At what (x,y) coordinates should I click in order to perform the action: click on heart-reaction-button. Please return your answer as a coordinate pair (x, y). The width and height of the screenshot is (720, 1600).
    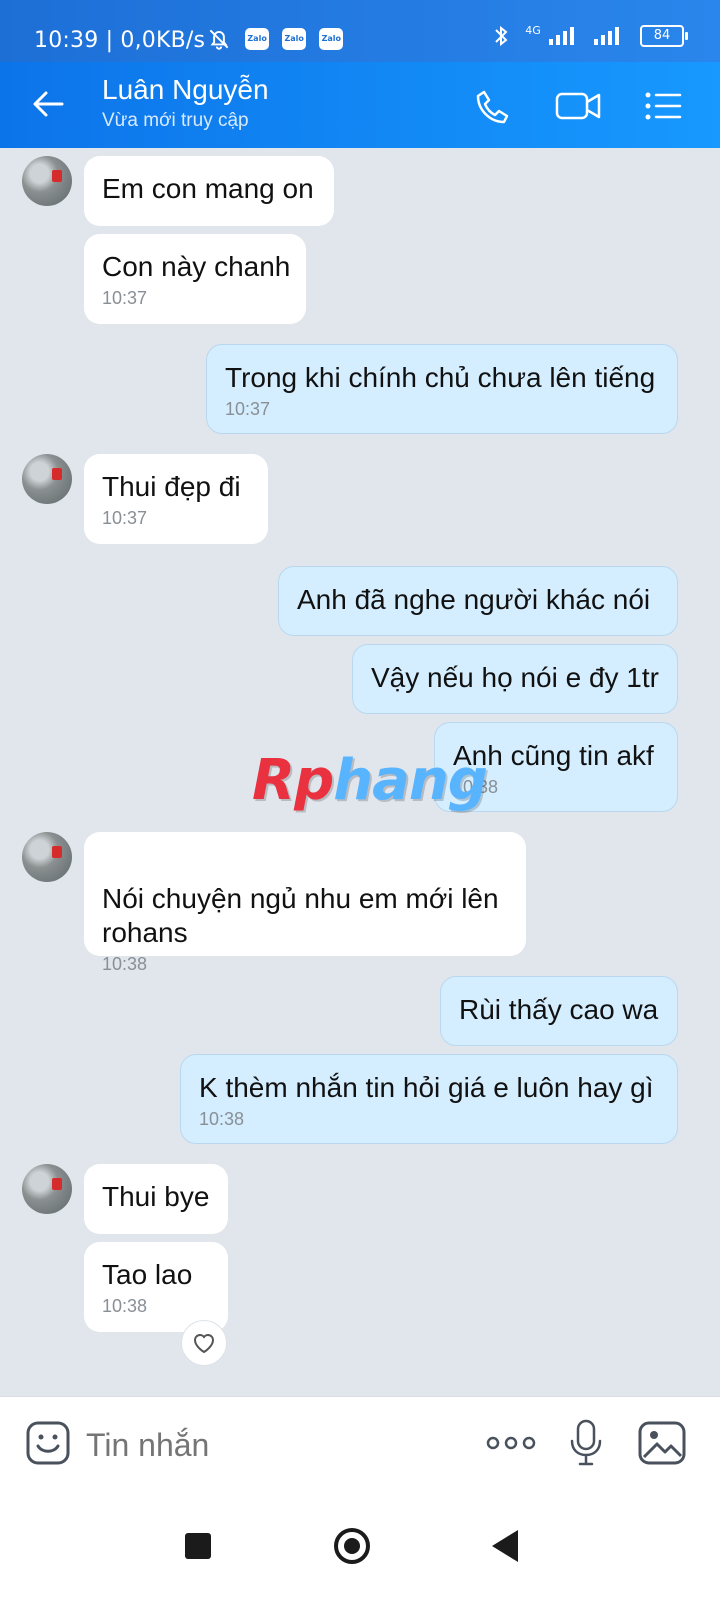
    Looking at the image, I should click on (204, 1343).